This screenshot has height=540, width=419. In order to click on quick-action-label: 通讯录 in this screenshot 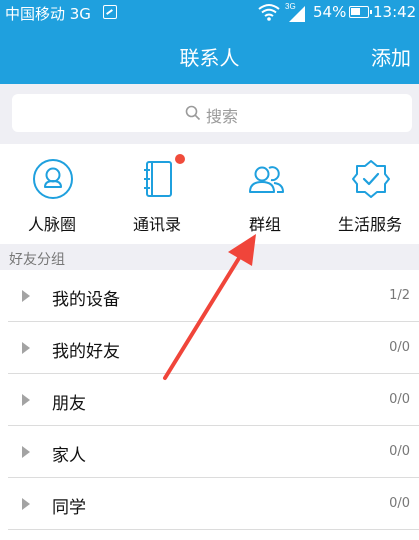, I will do `click(156, 224)`.